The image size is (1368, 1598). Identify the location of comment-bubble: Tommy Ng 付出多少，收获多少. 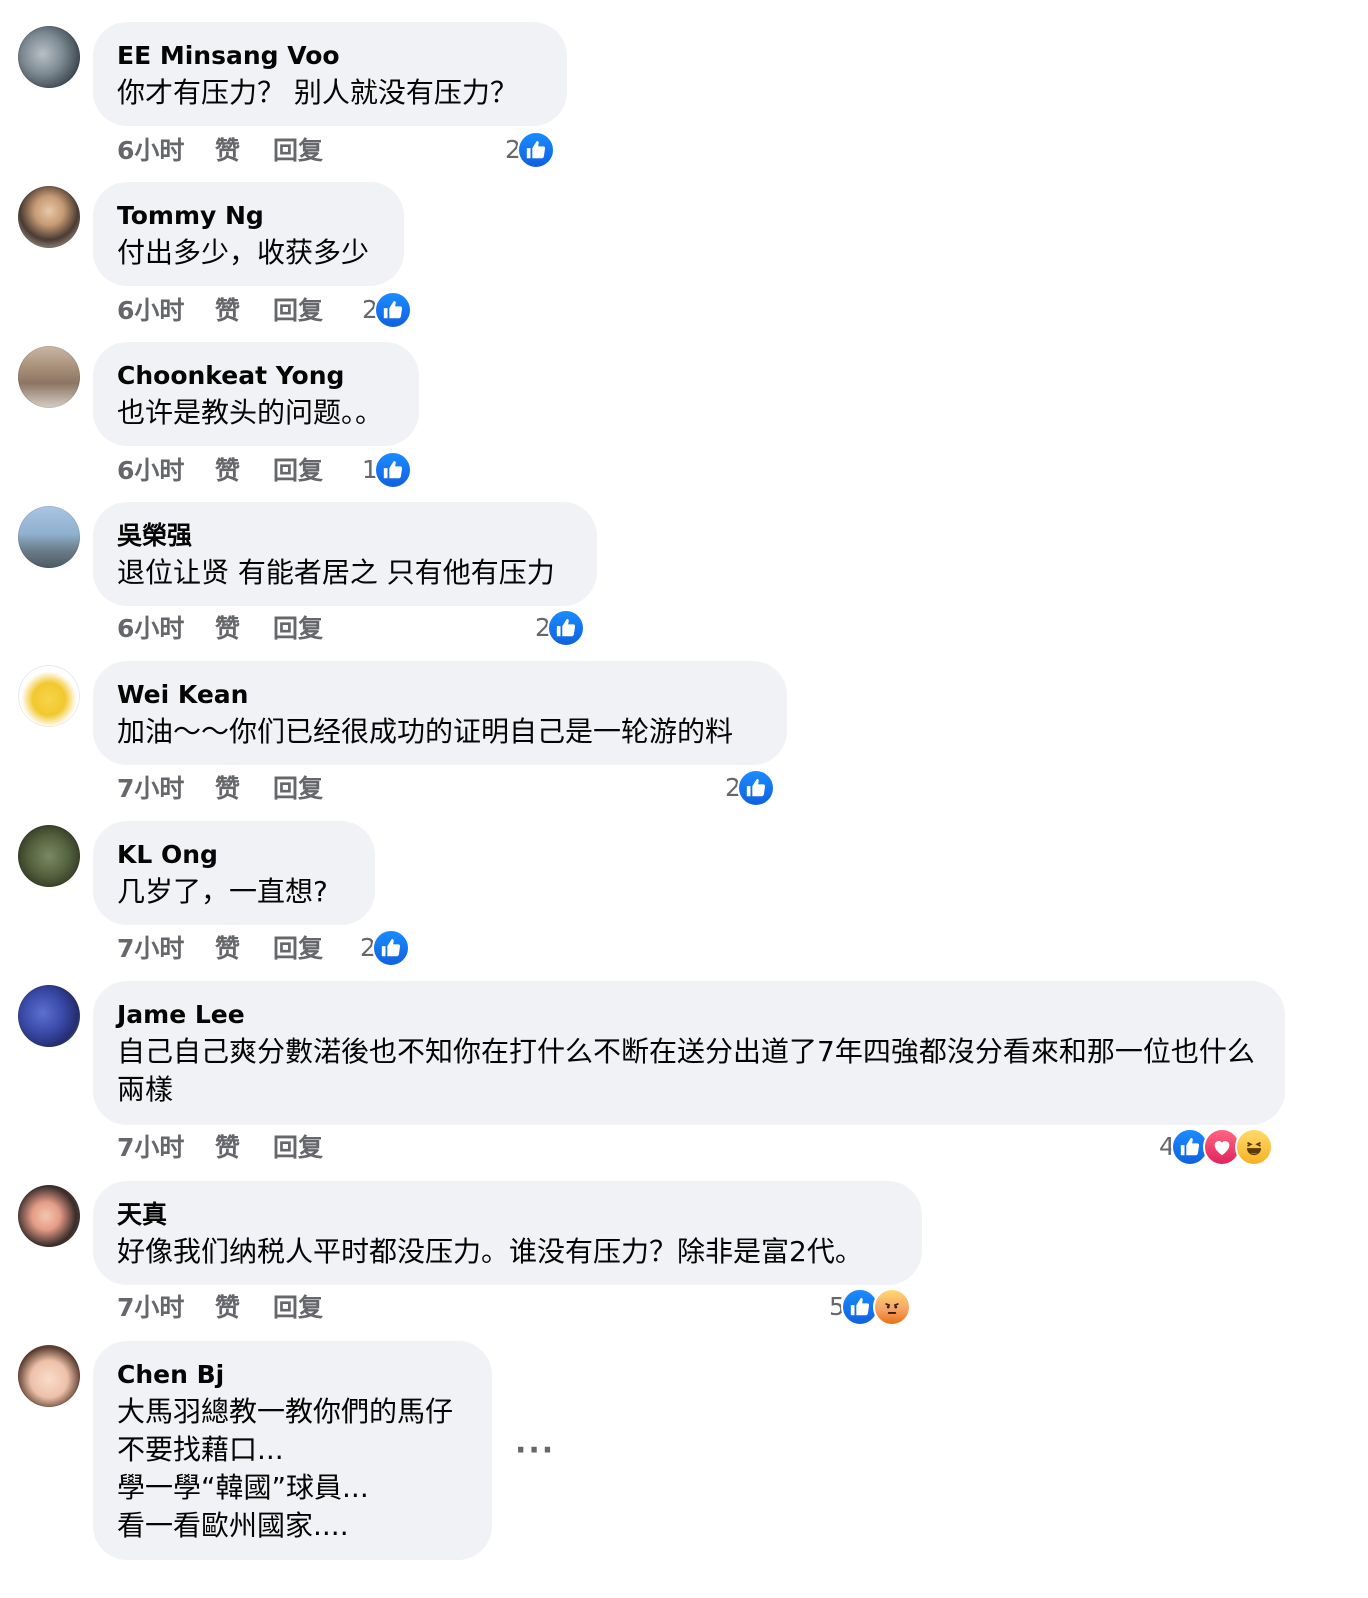
(248, 234).